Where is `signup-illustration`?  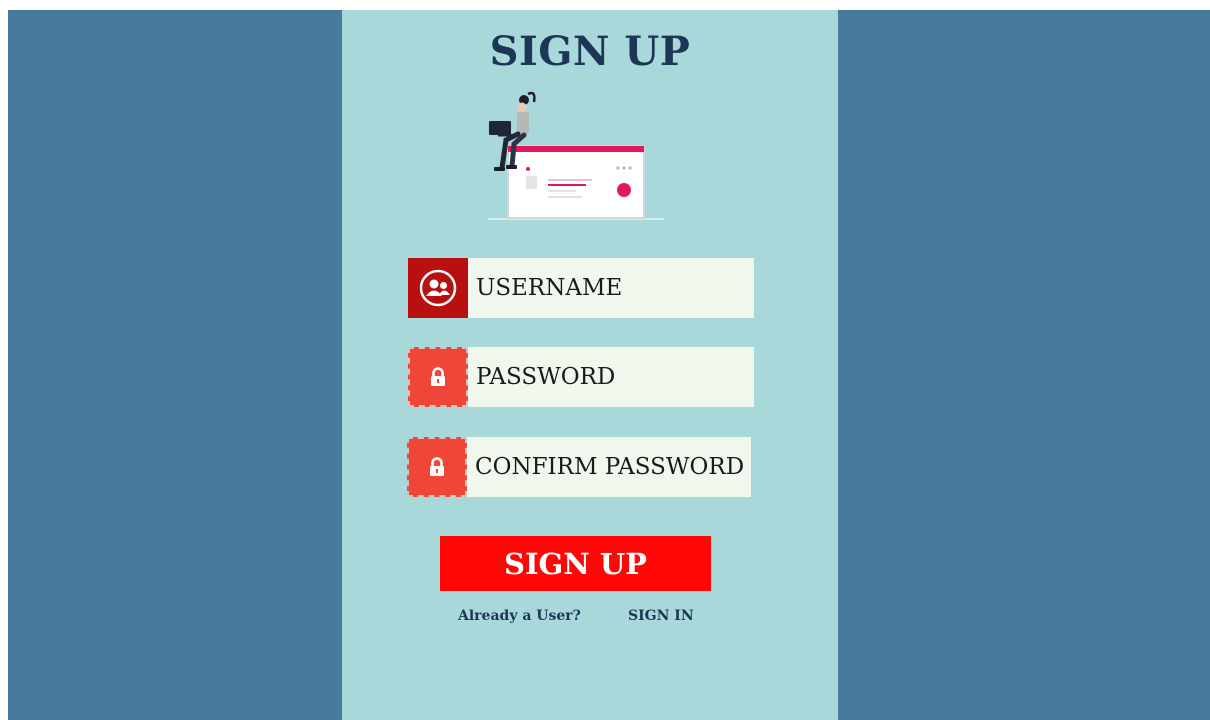
signup-illustration is located at coordinates (576, 155).